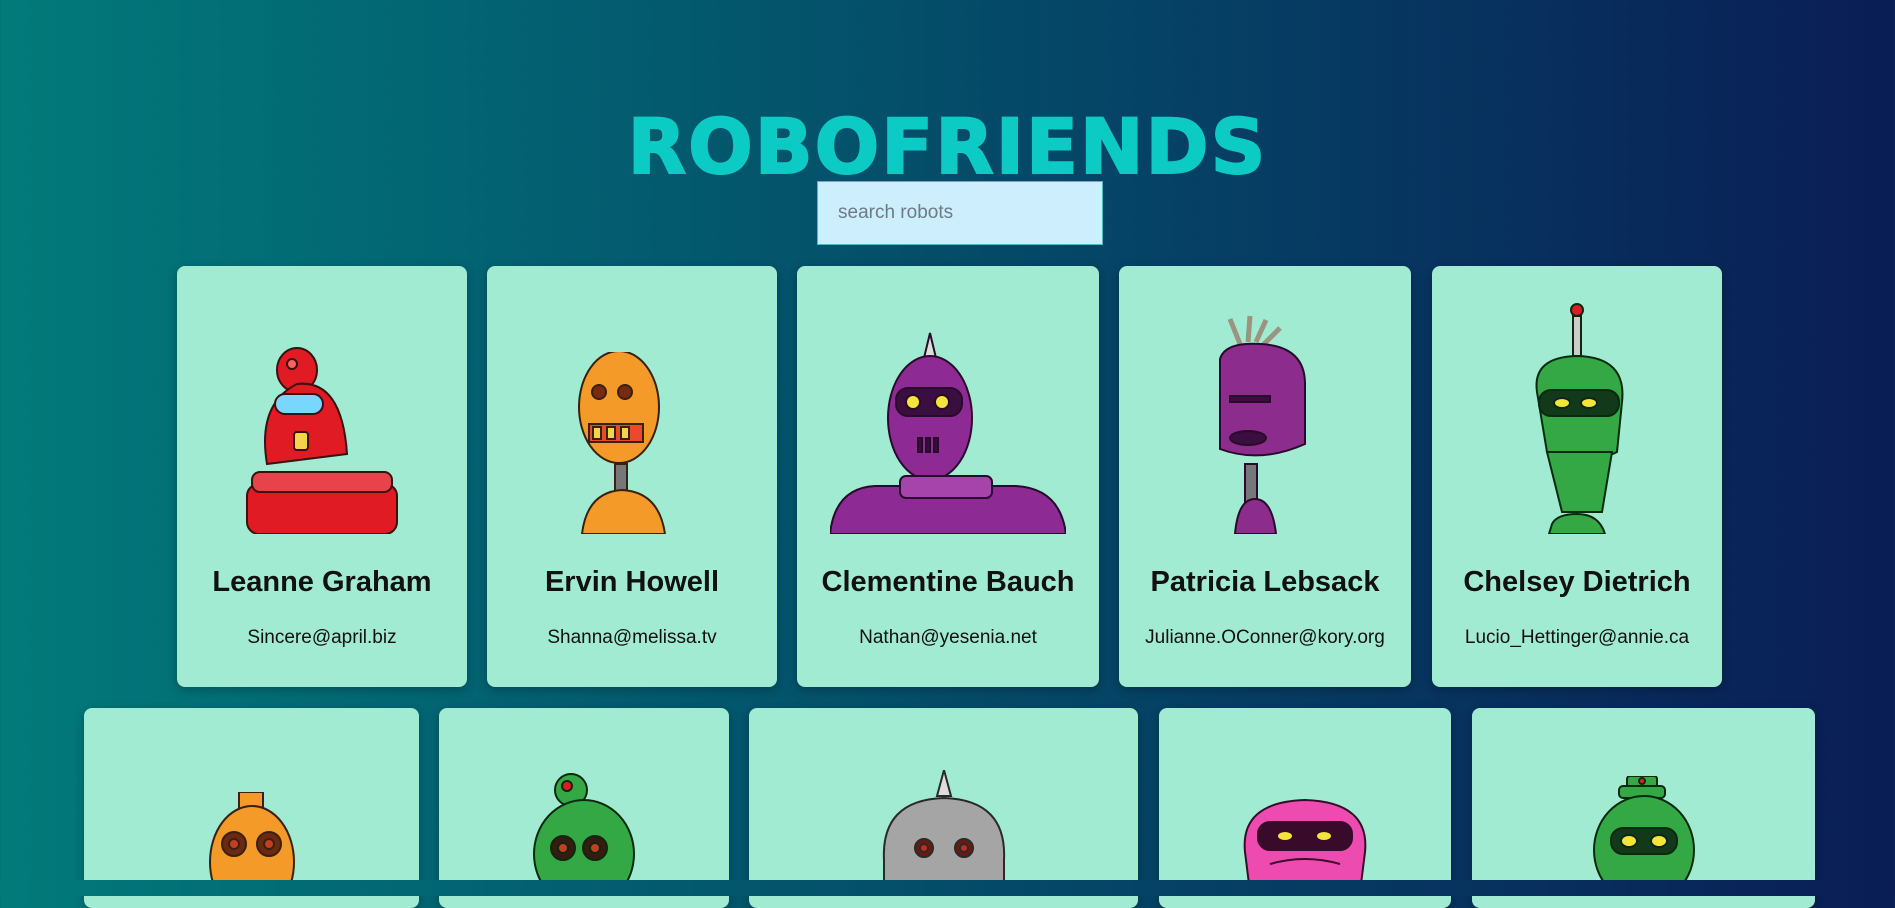 This screenshot has height=908, width=1895. I want to click on robot-card: Leanne Graham Sincere@april.biz, so click(322, 476).